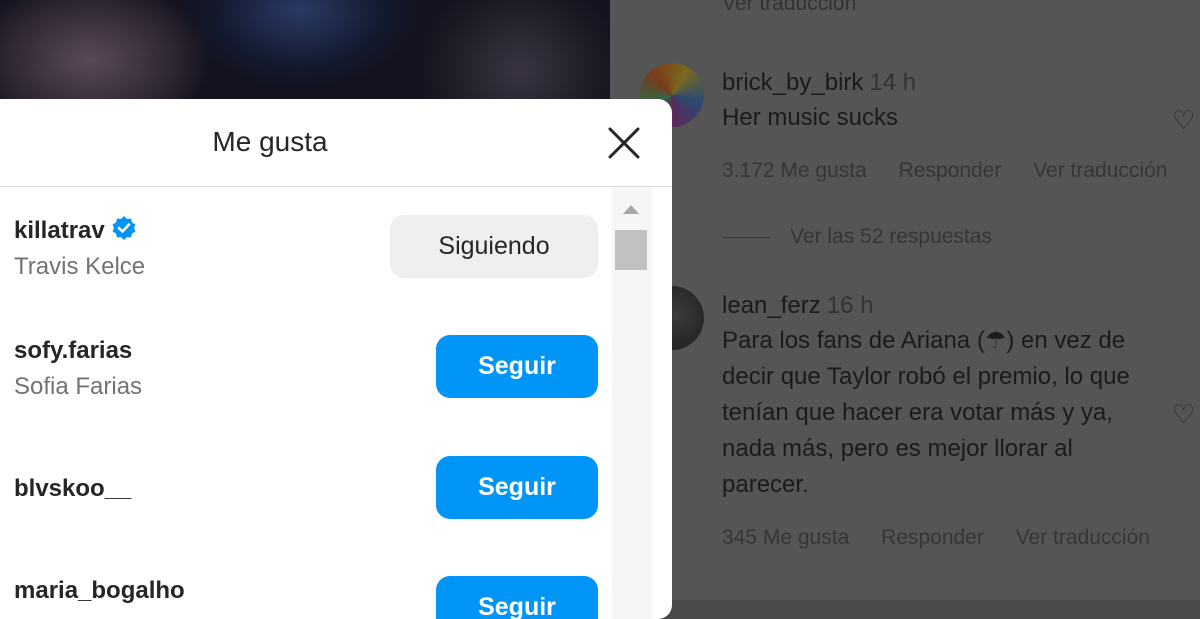 This screenshot has height=619, width=1200. I want to click on verified-badge-icon, so click(124, 231).